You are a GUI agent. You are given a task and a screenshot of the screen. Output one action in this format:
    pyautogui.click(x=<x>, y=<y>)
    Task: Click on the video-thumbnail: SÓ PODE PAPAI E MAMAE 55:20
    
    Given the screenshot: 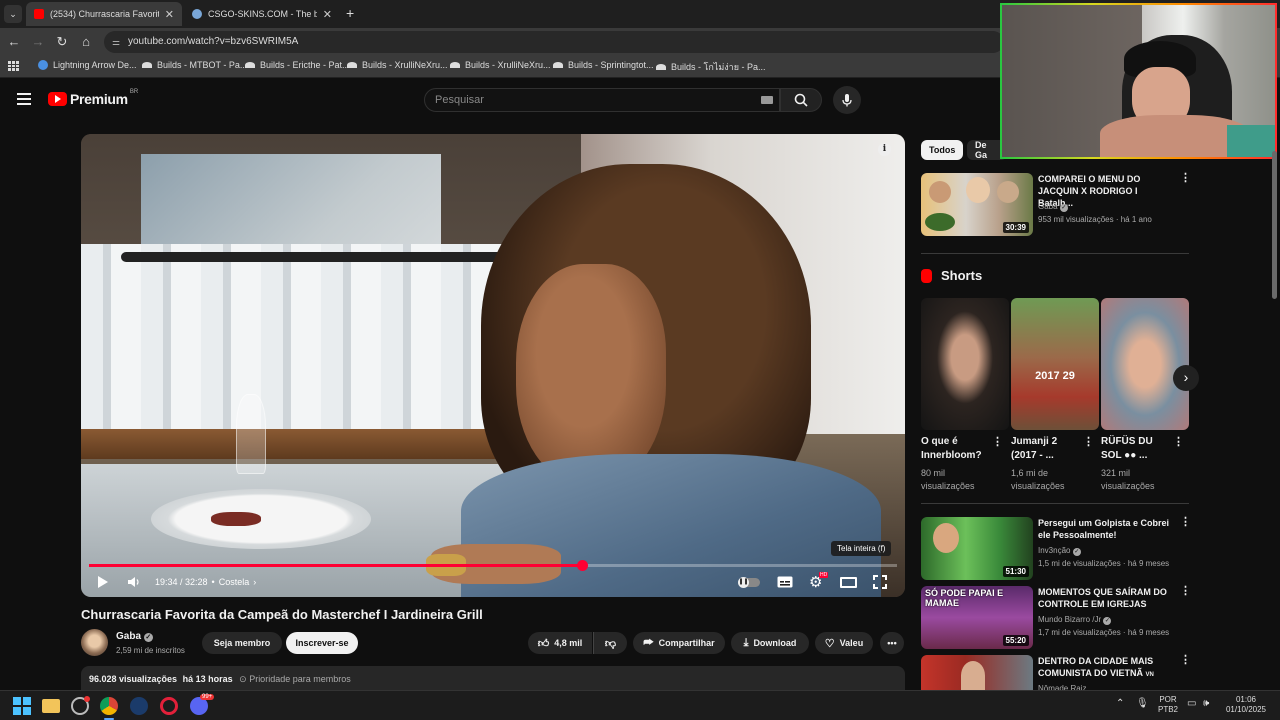 What is the action you would take?
    pyautogui.click(x=977, y=617)
    